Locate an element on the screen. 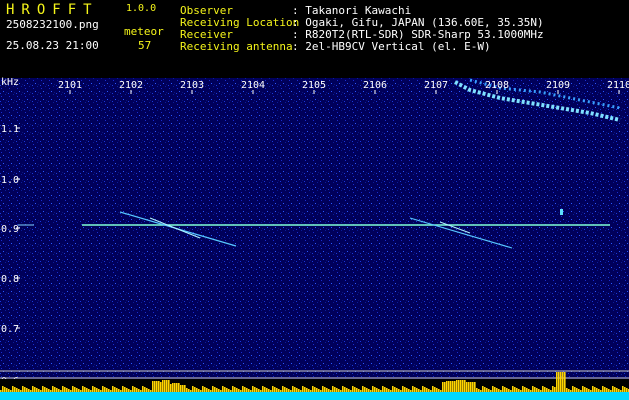 The image size is (629, 400). x-tick-label: 2108 is located at coordinates (497, 85).